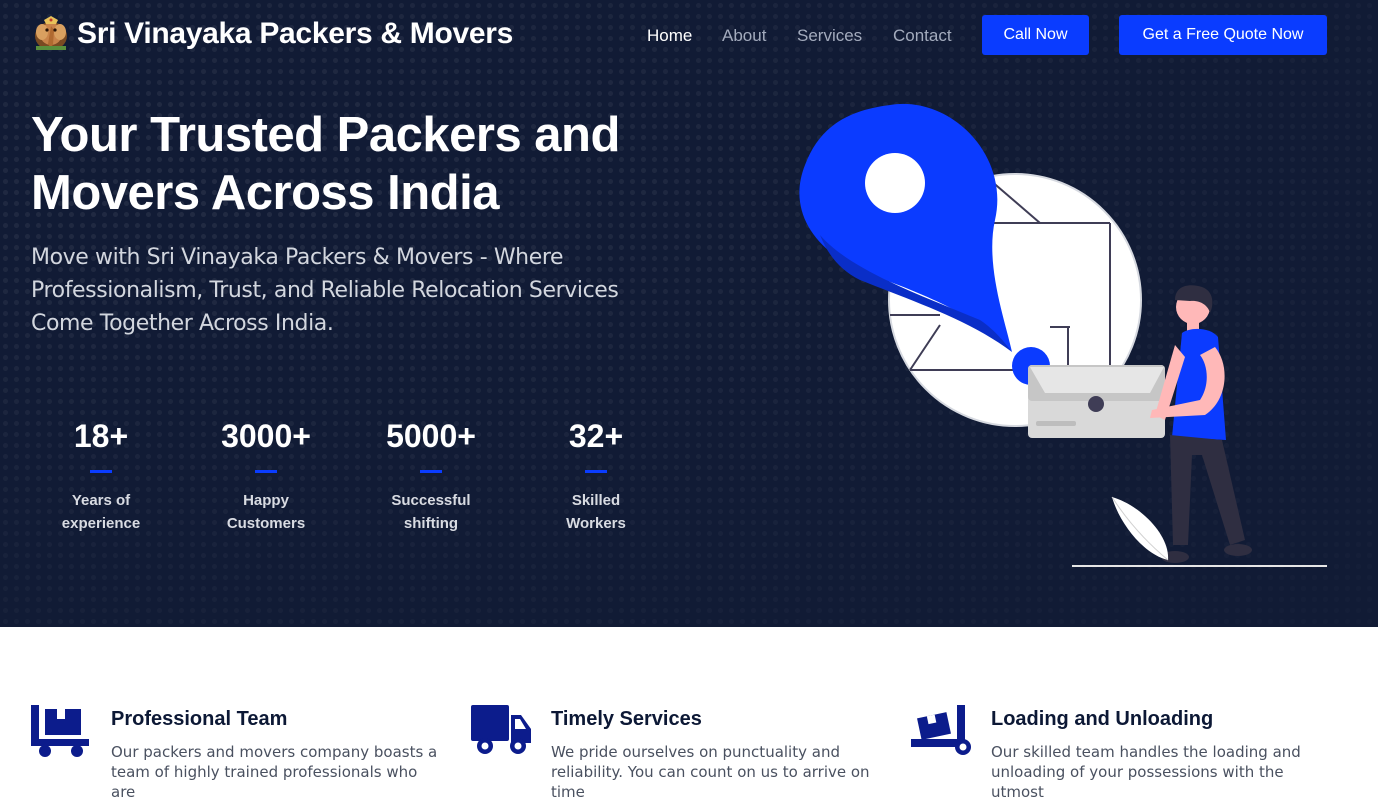 The image size is (1378, 802). I want to click on stat-value: 3000+, so click(266, 436).